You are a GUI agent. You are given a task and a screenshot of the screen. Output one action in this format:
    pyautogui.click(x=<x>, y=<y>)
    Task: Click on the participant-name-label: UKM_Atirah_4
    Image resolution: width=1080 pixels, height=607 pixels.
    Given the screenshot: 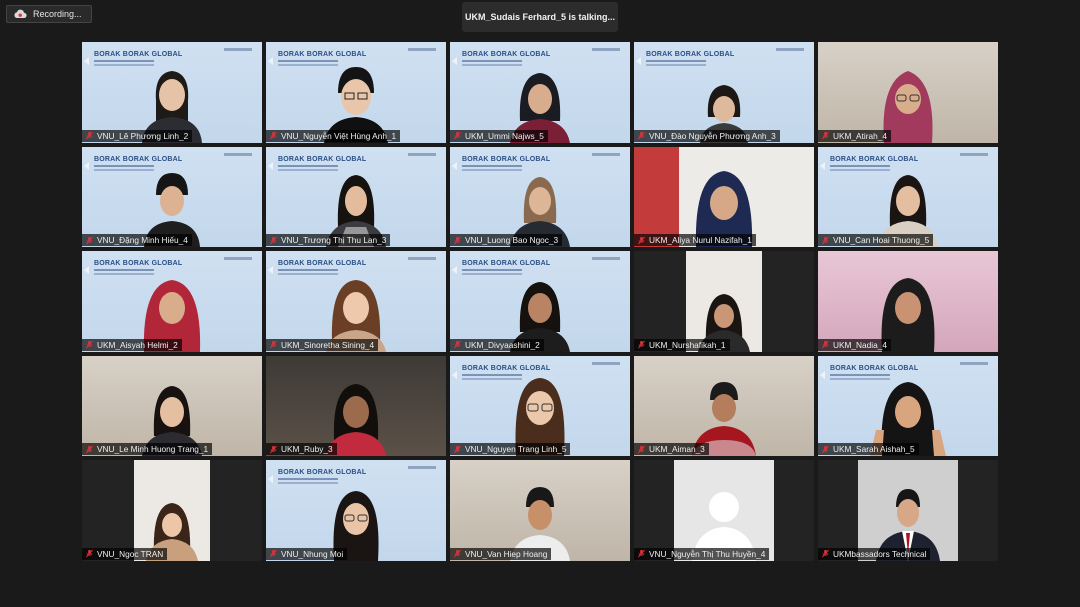 What is the action you would take?
    pyautogui.click(x=854, y=135)
    